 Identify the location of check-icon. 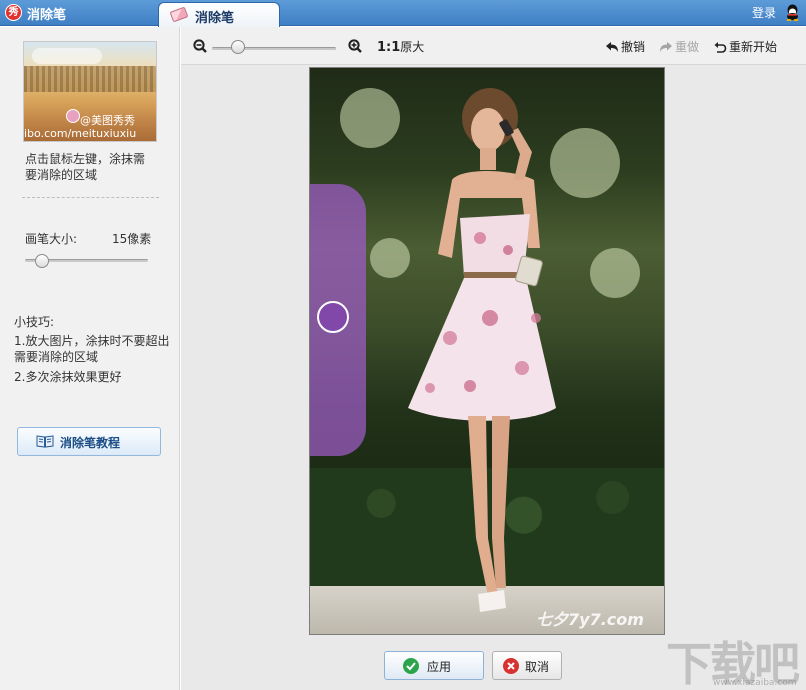
(411, 666).